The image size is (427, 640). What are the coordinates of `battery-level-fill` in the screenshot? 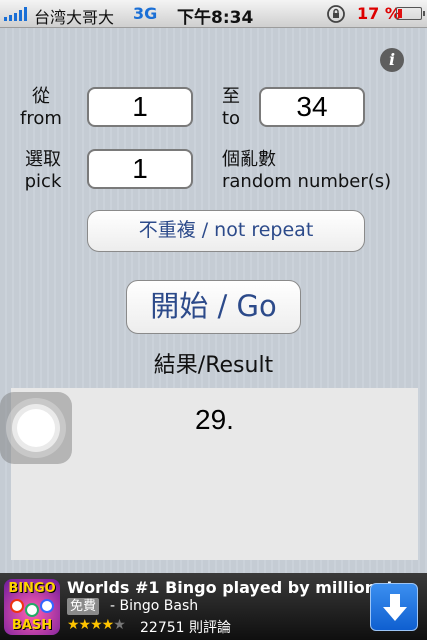 It's located at (400, 13).